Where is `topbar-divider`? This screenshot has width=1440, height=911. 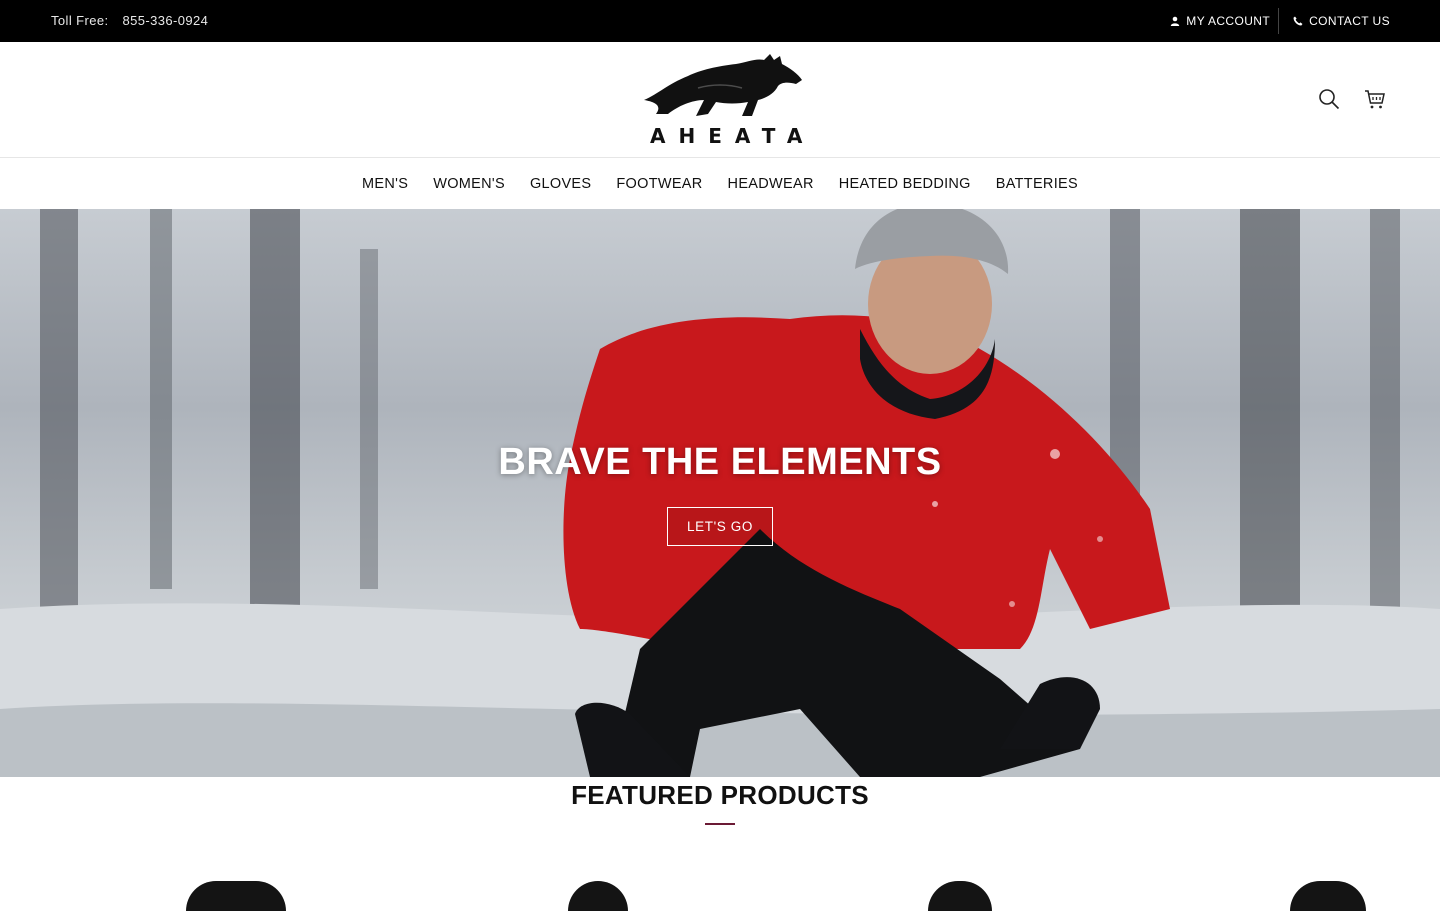
topbar-divider is located at coordinates (1279, 21).